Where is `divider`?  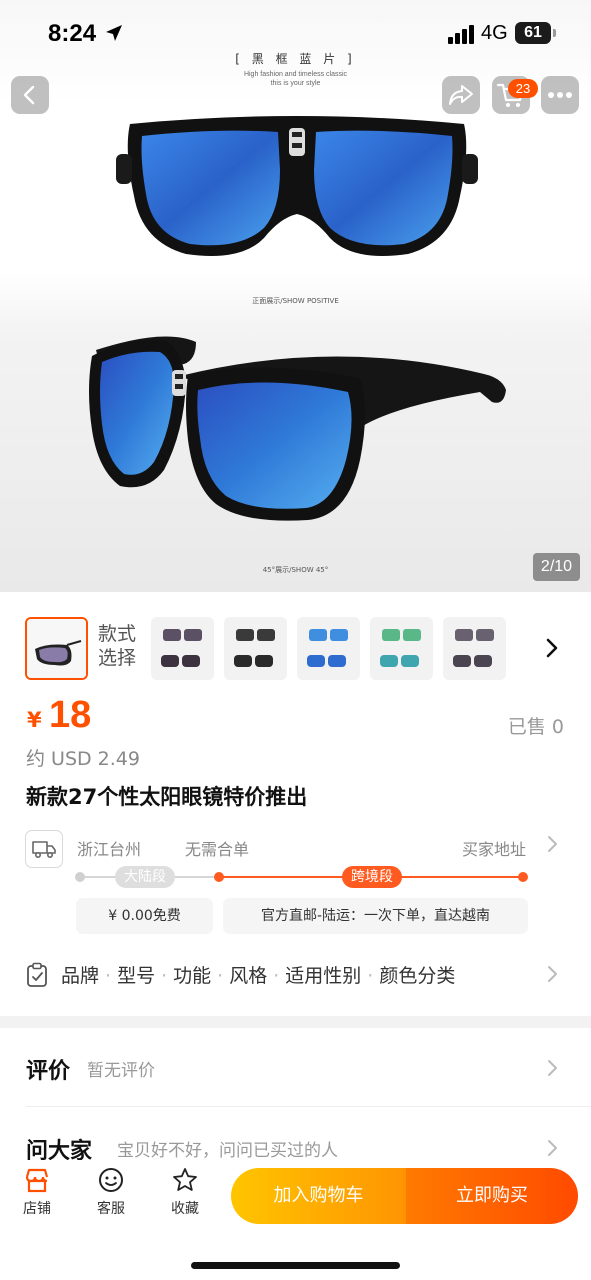
divider is located at coordinates (308, 1106).